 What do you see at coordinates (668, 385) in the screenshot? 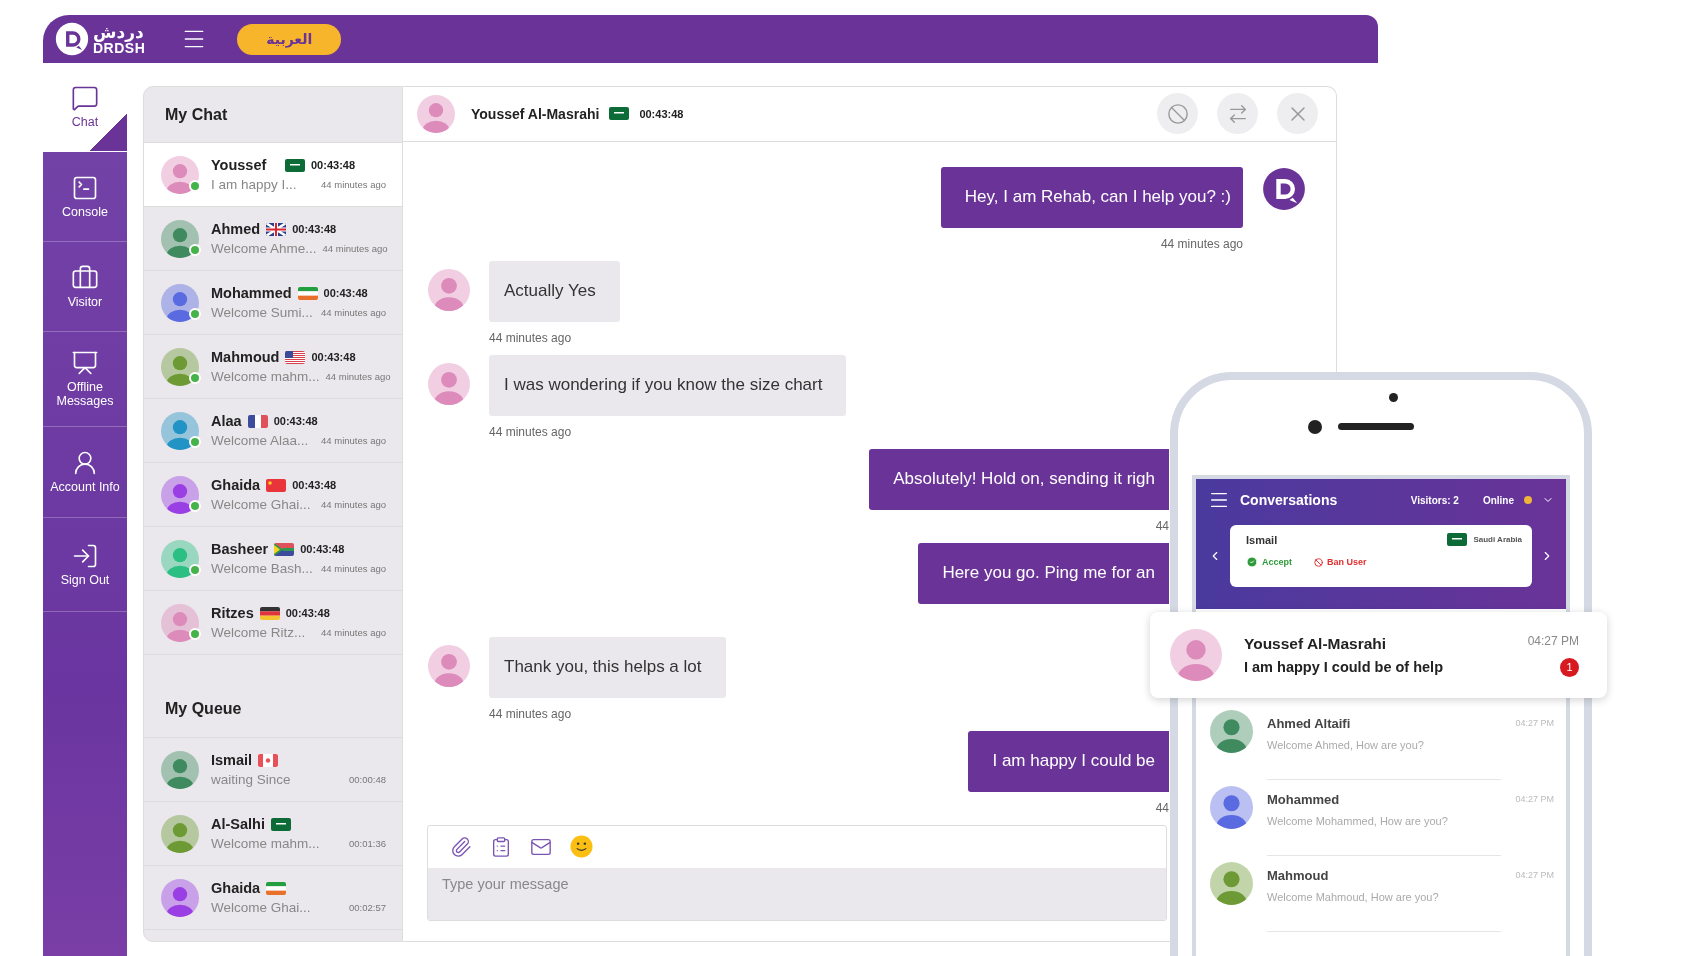
I see `message-bubble: I was wondering if you know the size chart` at bounding box center [668, 385].